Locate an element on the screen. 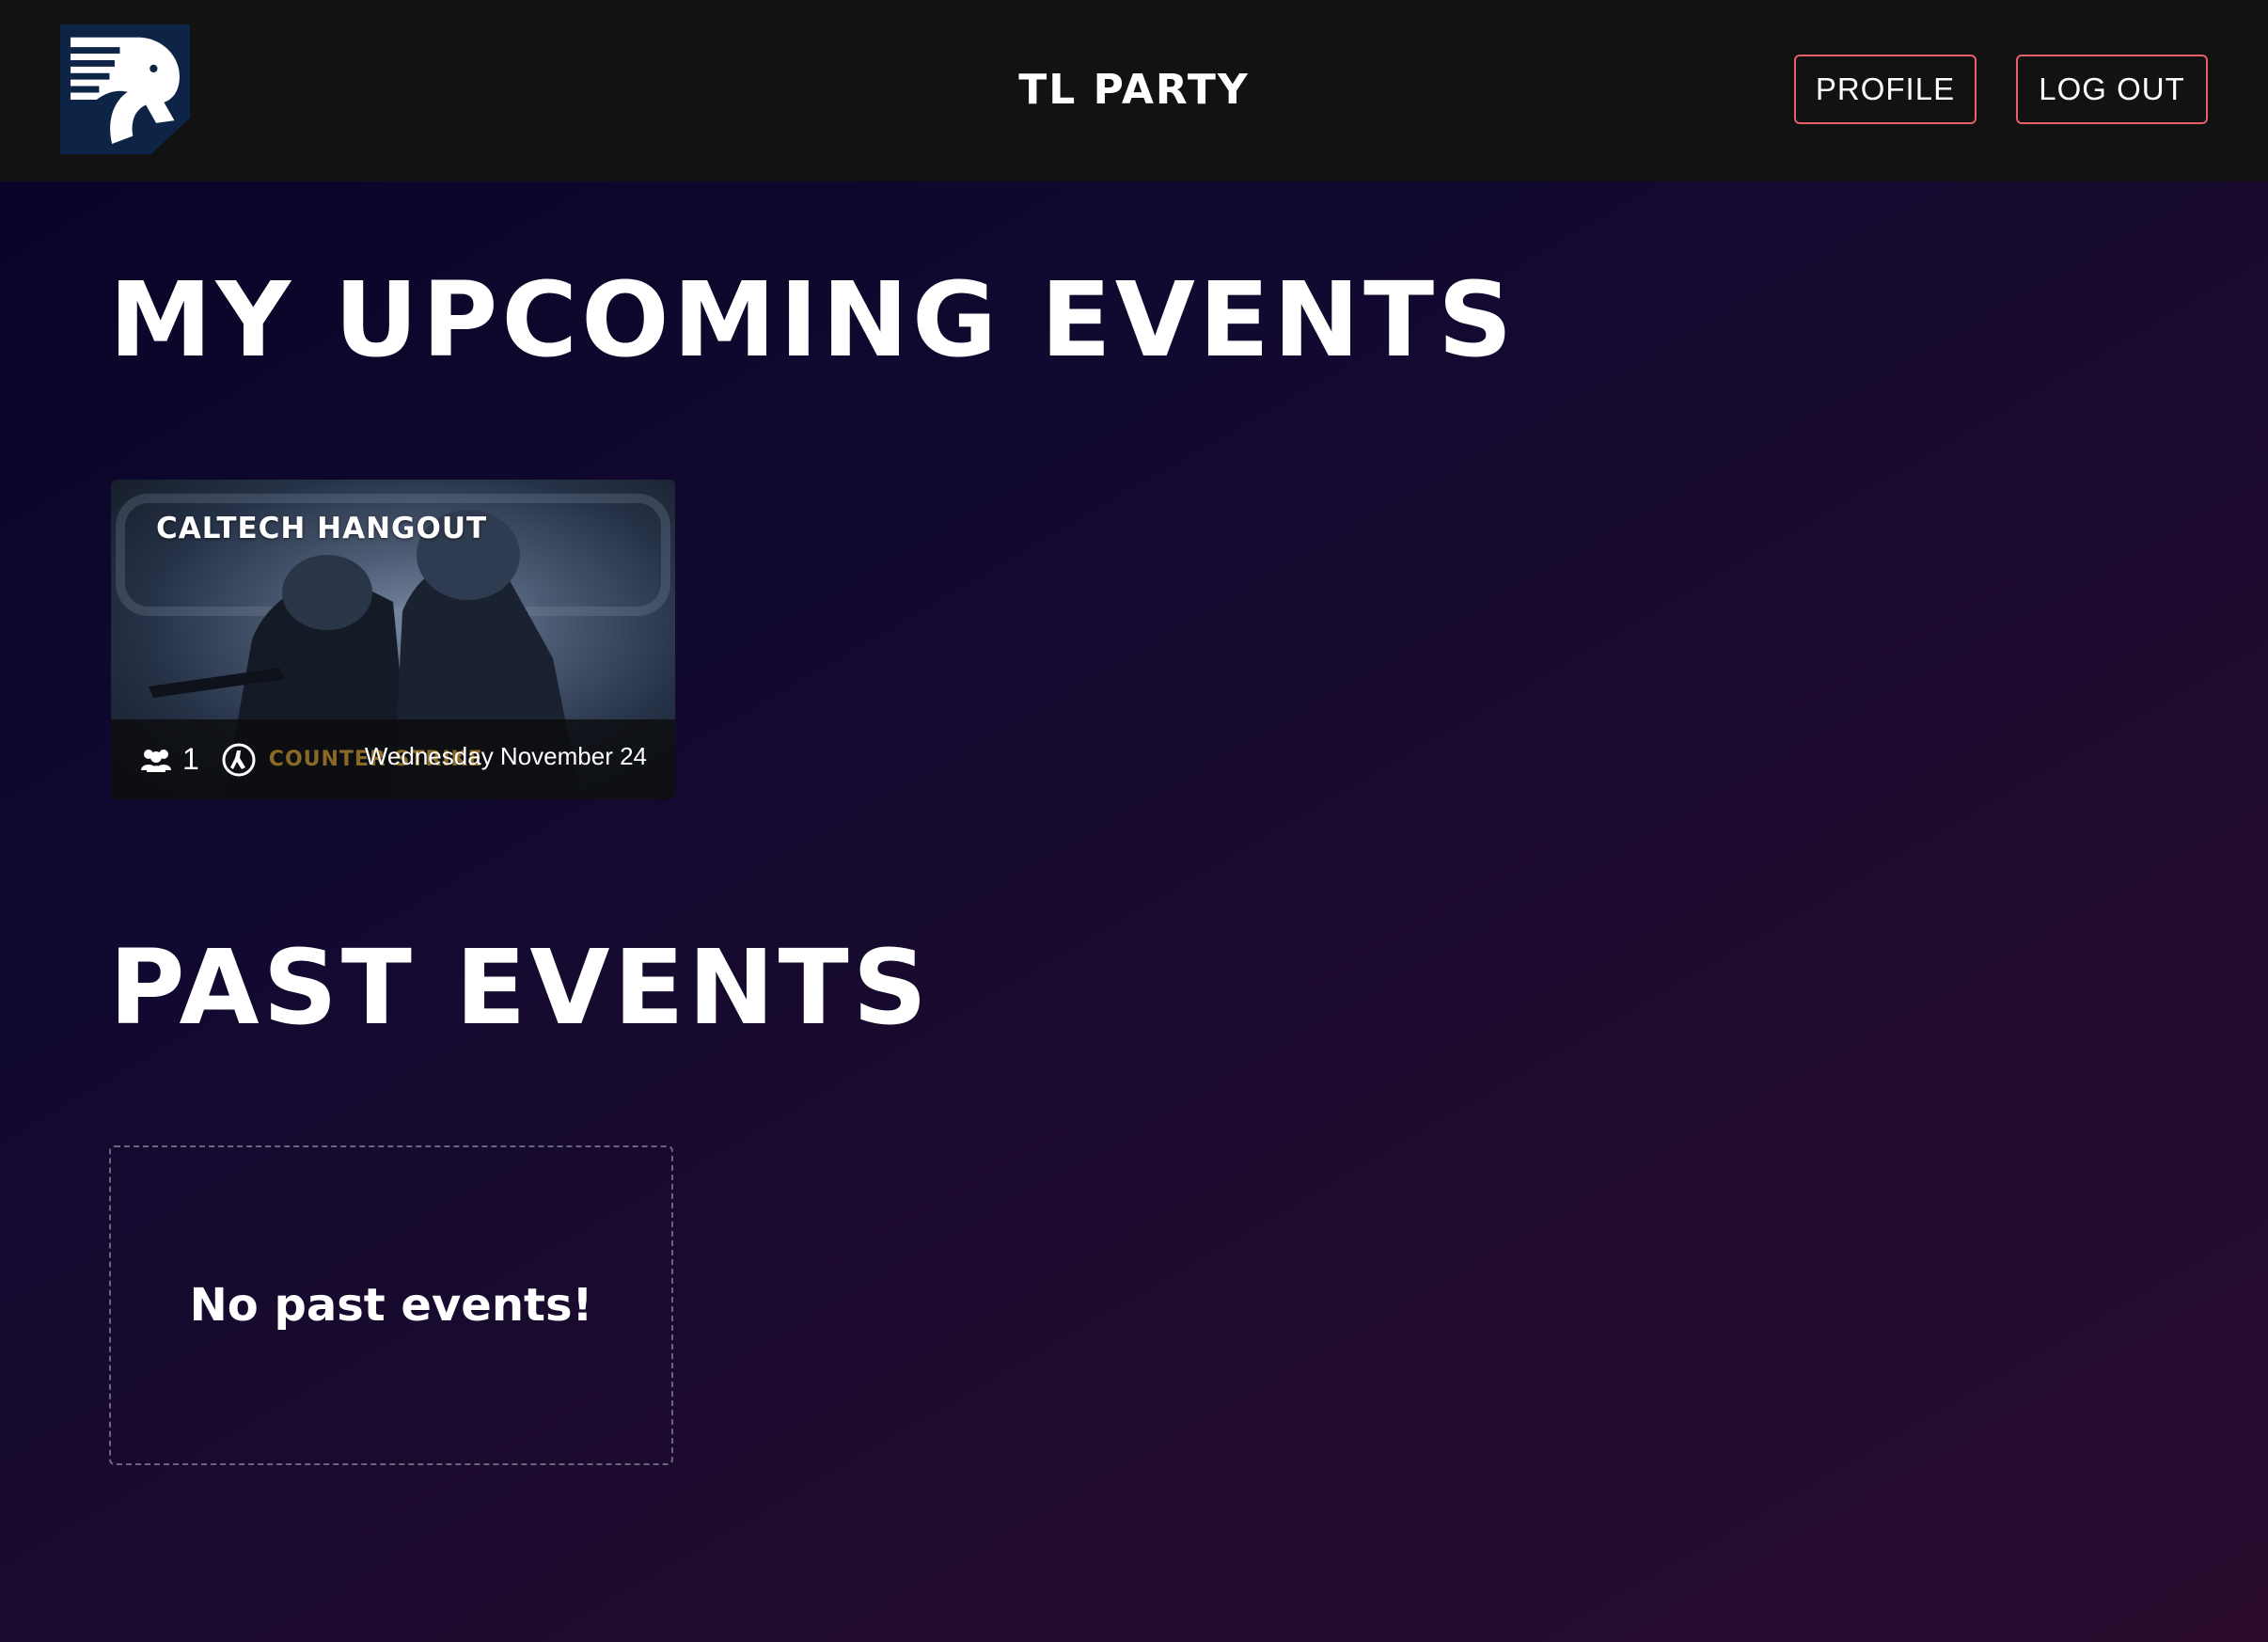 This screenshot has width=2268, height=1642. upcoming-events-heading: MY UPCOMING EVENTS is located at coordinates (813, 320).